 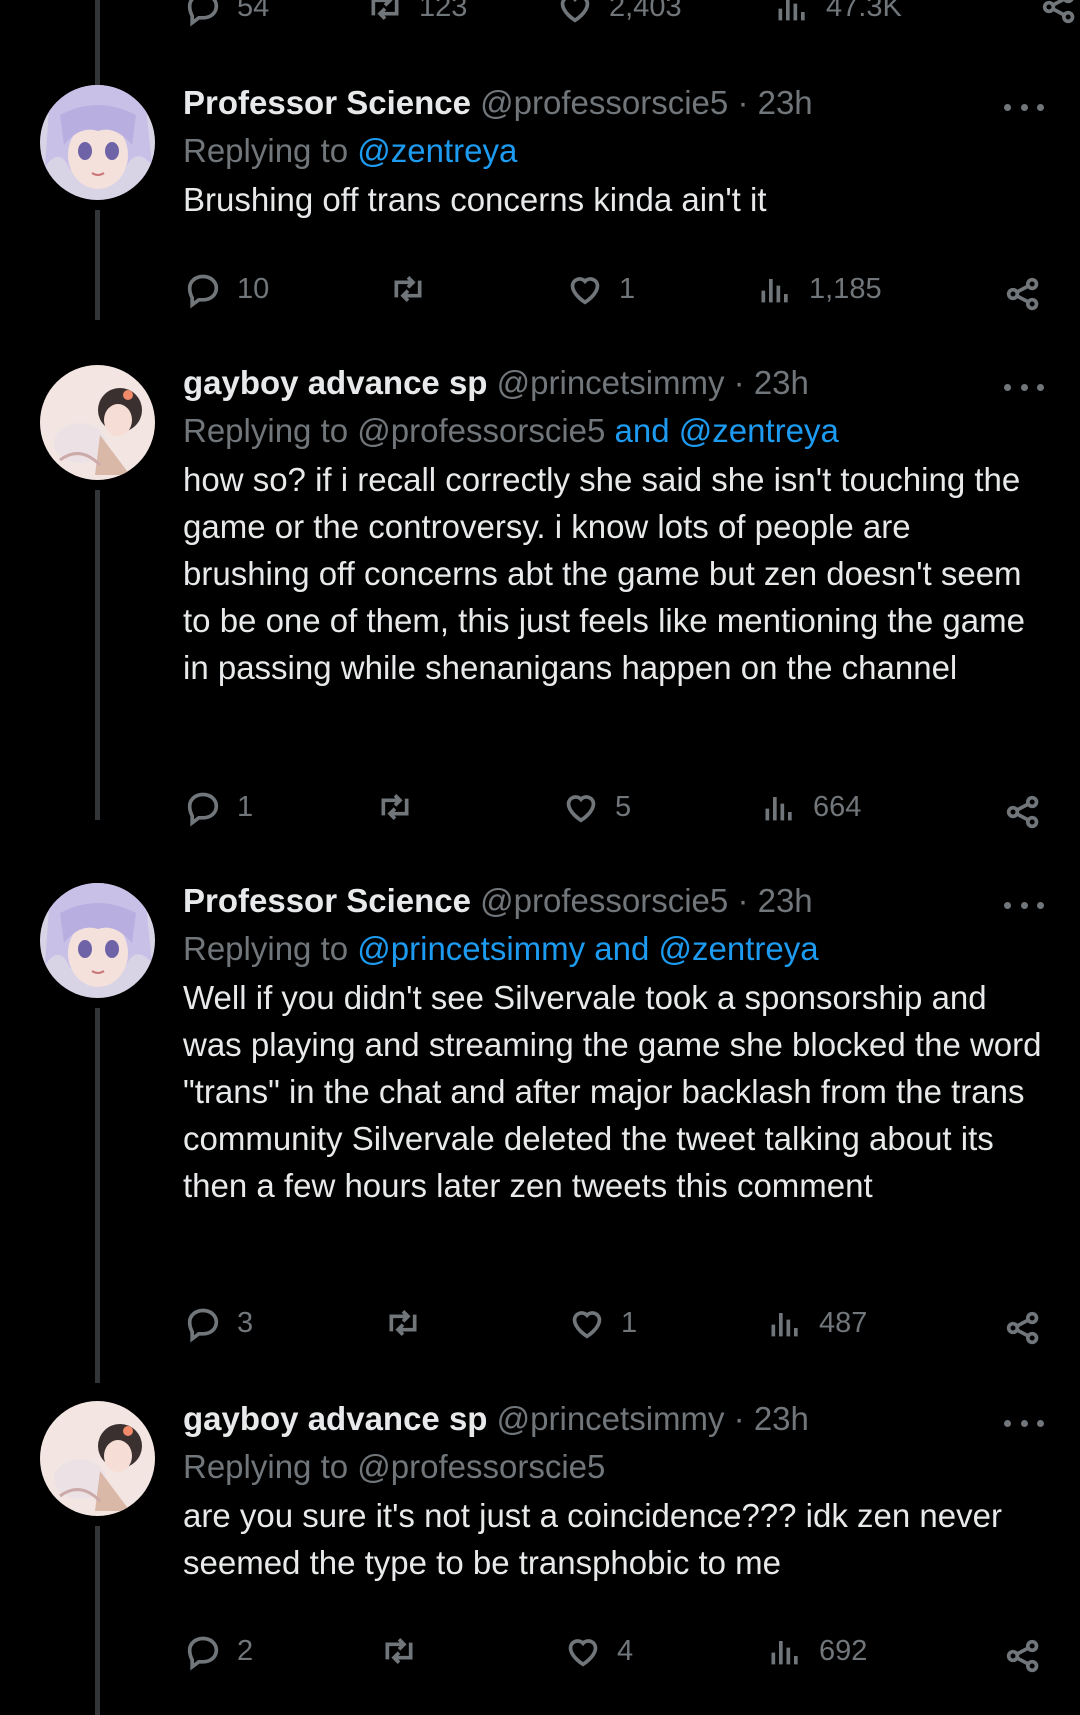 I want to click on tweet-actions: 1 5 664, so click(x=613, y=807).